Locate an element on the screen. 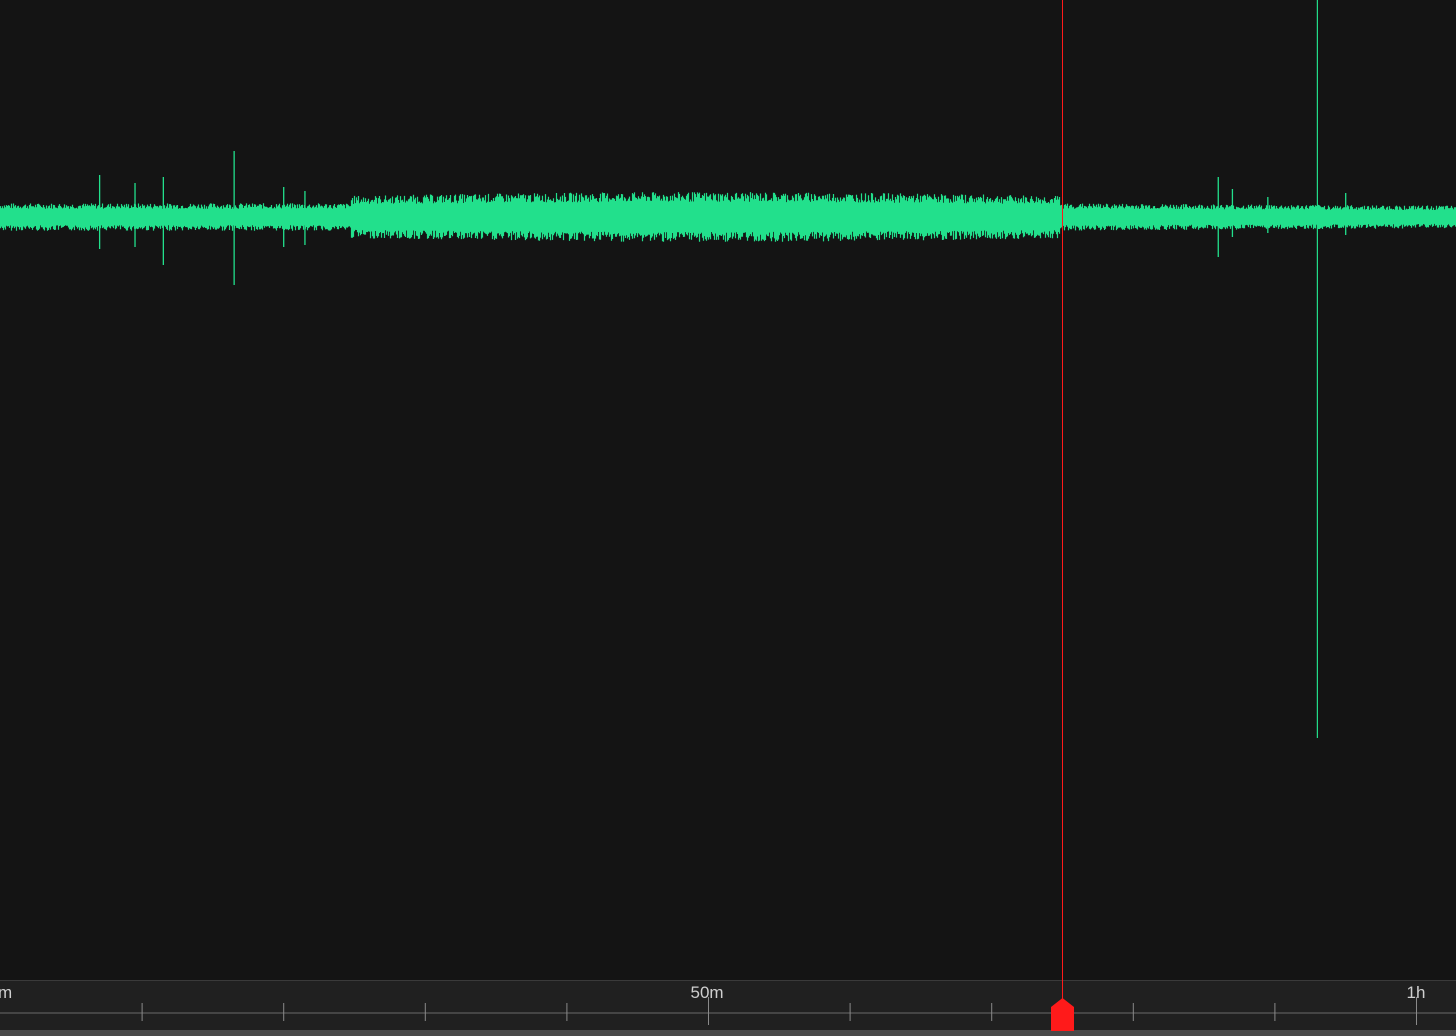 This screenshot has height=1036, width=1456. playhead-line is located at coordinates (1062, 506).